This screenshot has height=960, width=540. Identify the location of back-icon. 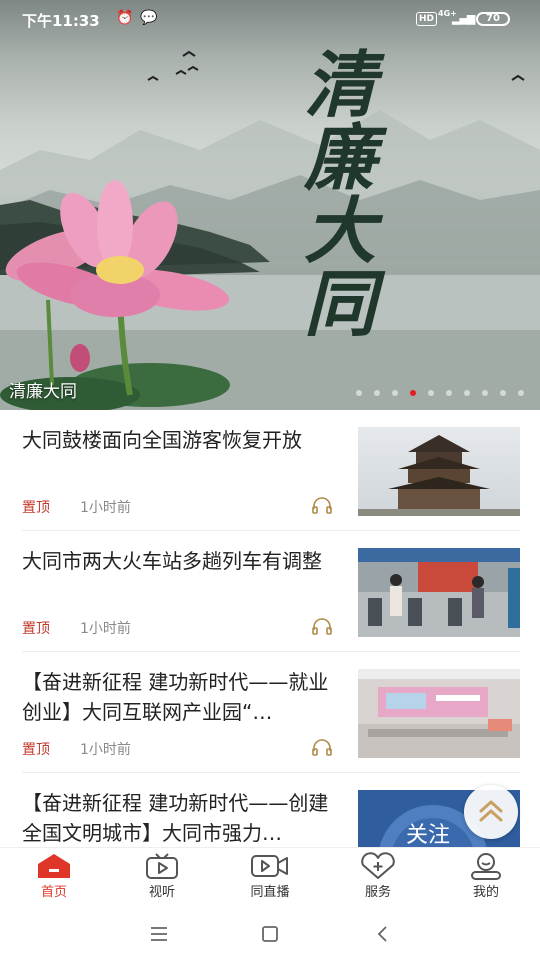
(383, 934).